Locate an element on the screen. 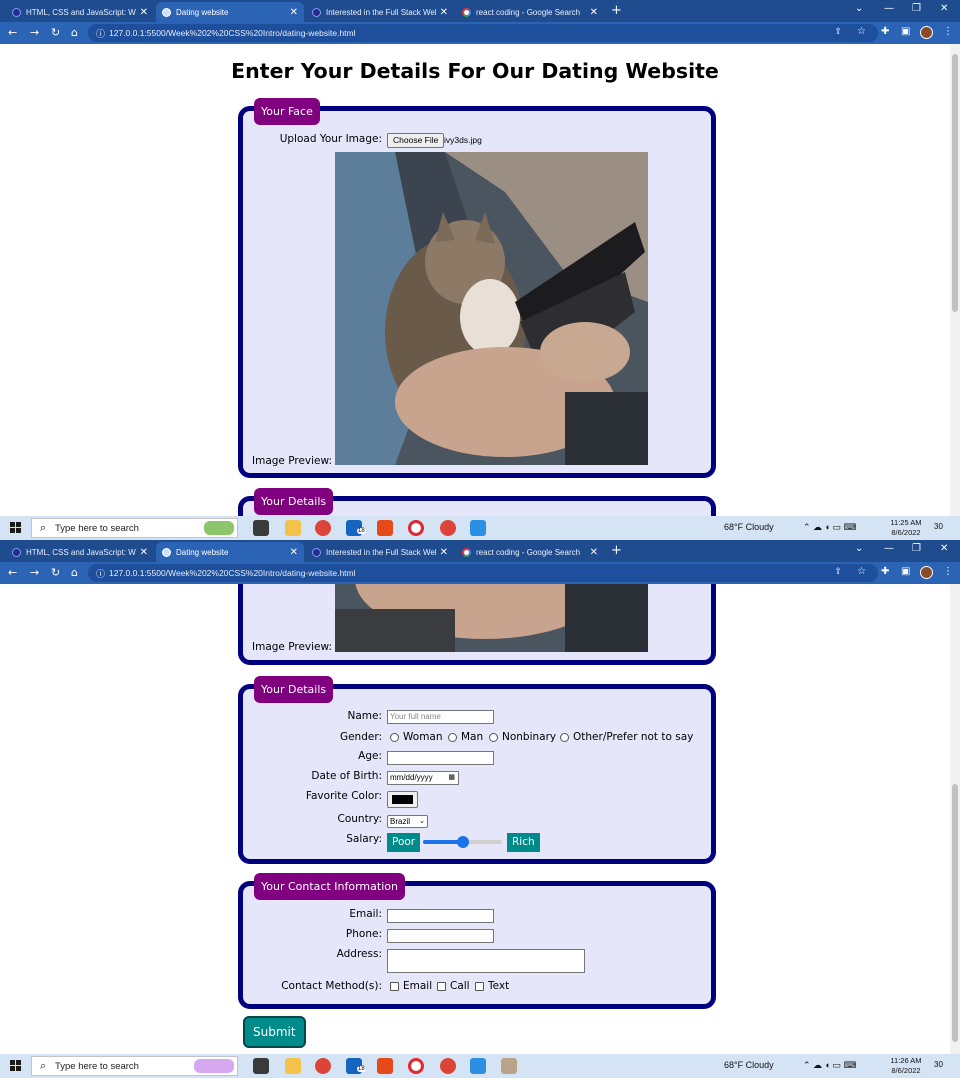 The image size is (960, 1081). gender-nonbinary-radio is located at coordinates (493, 737).